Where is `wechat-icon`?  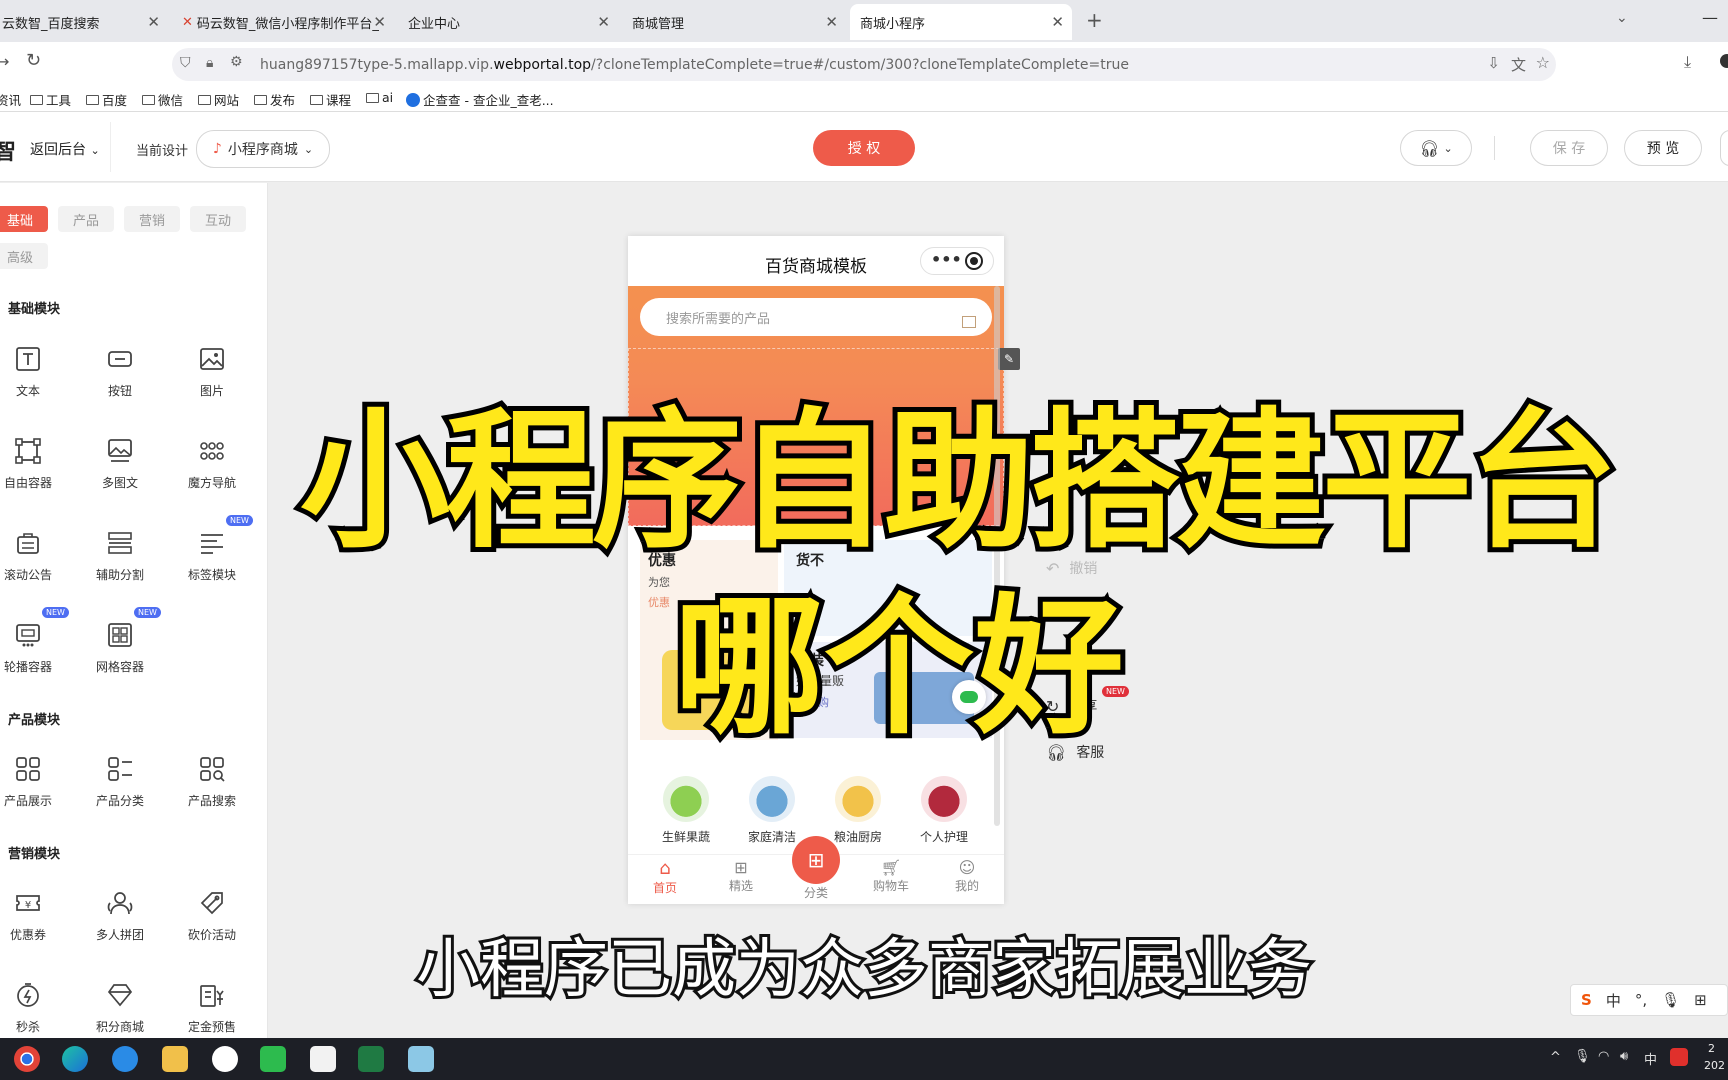
wechat-icon is located at coordinates (273, 1059).